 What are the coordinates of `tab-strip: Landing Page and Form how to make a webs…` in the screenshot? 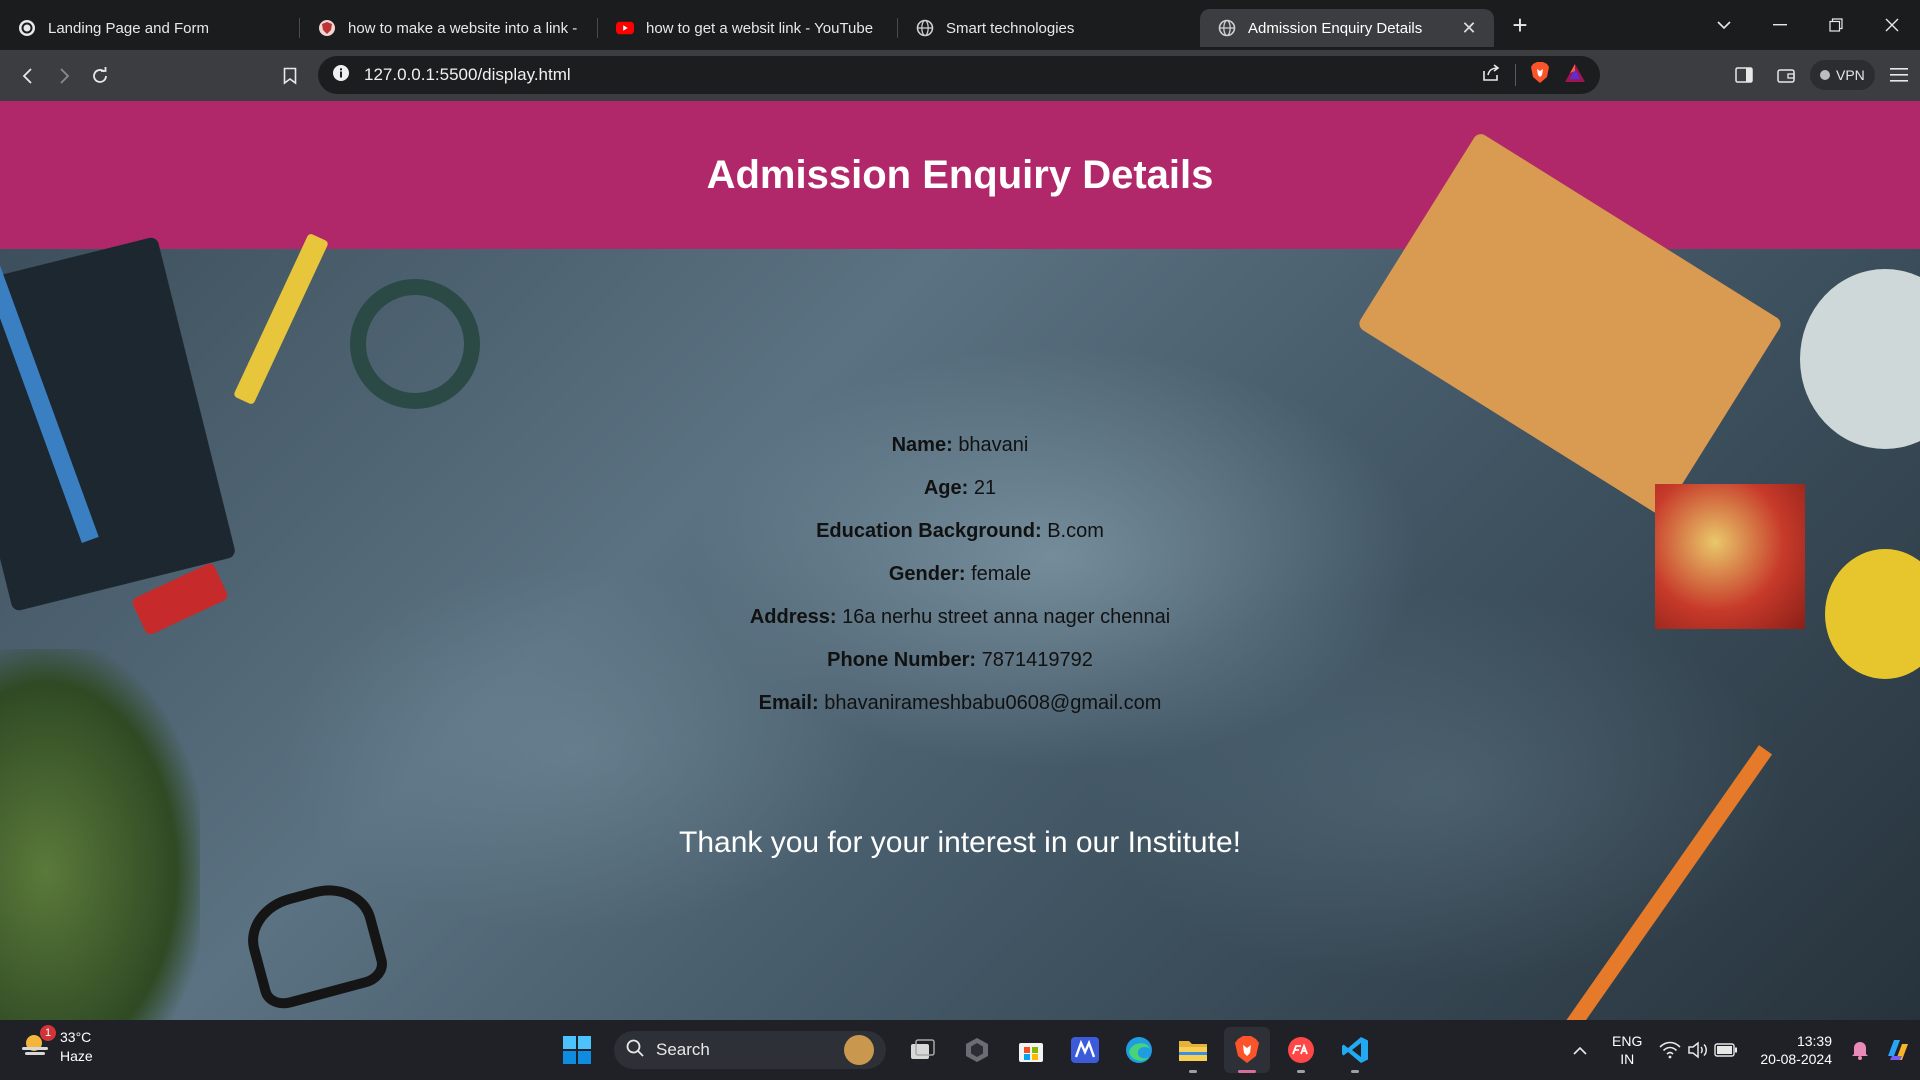 It's located at (960, 25).